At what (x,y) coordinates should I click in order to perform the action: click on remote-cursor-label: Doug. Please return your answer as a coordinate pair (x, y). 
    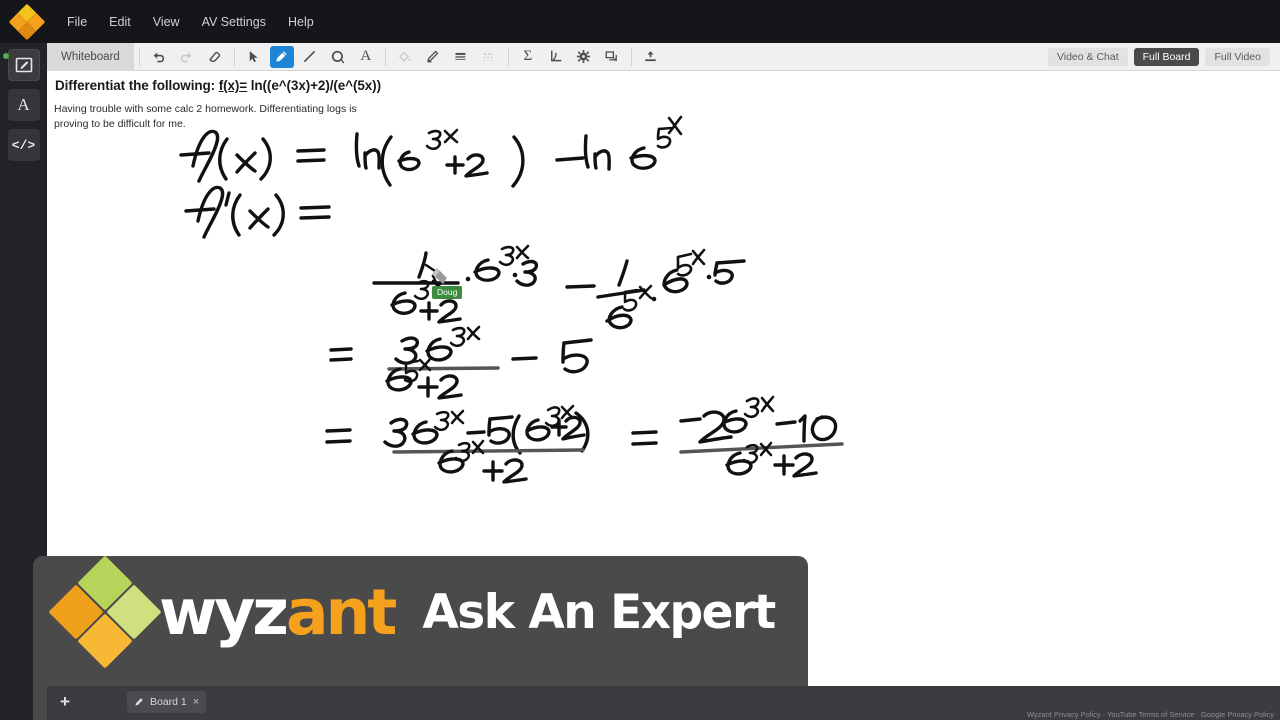
    Looking at the image, I should click on (447, 292).